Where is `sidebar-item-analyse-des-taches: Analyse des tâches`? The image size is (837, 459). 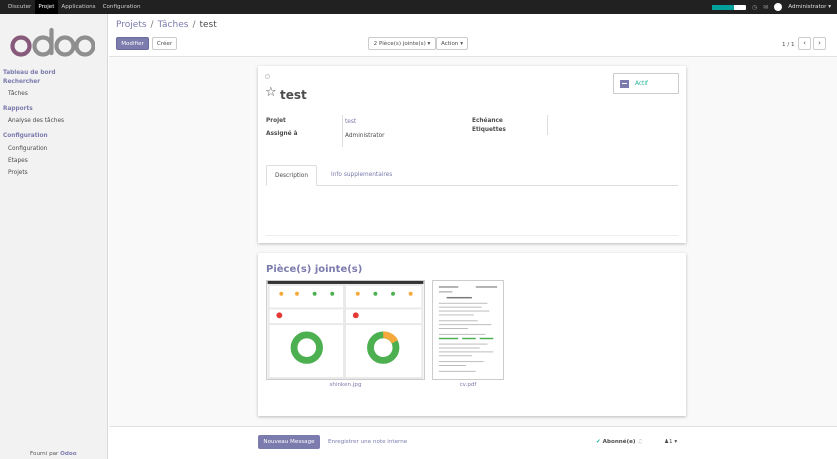 sidebar-item-analyse-des-taches: Analyse des tâches is located at coordinates (36, 121).